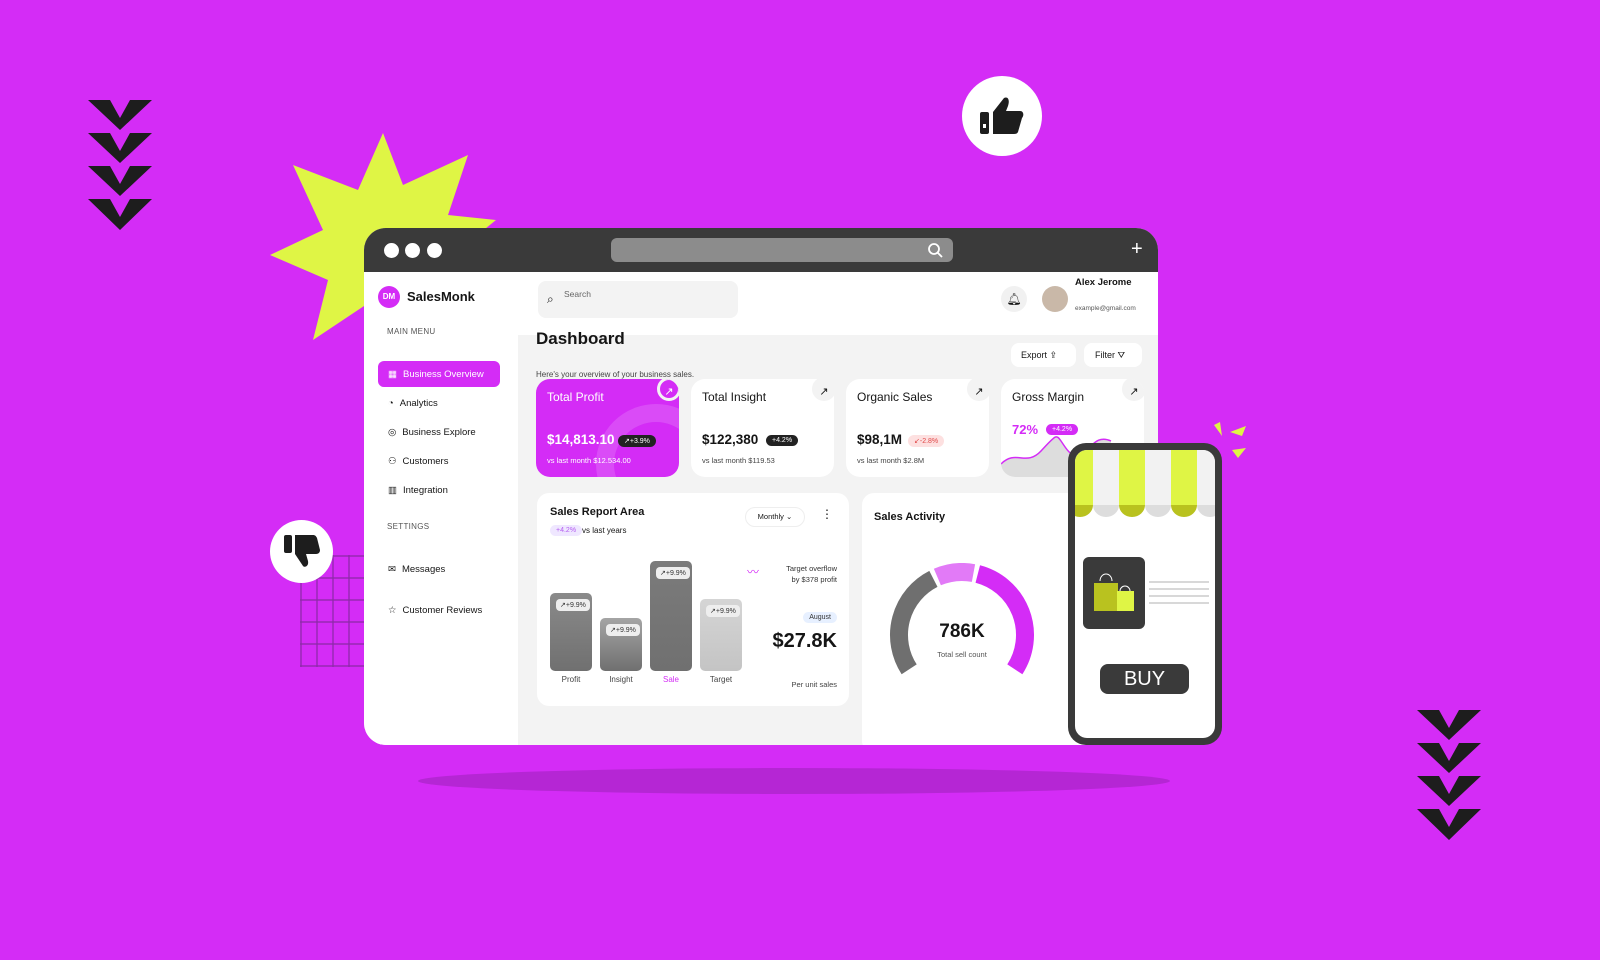 Image resolution: width=1600 pixels, height=960 pixels. Describe the element at coordinates (571, 632) in the screenshot. I see `bar-profit: ↗+9.9%` at that location.